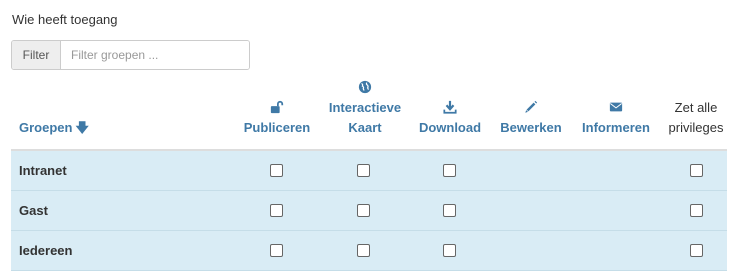 The image size is (733, 278). I want to click on edit-header-label: Bewerken, so click(531, 127).